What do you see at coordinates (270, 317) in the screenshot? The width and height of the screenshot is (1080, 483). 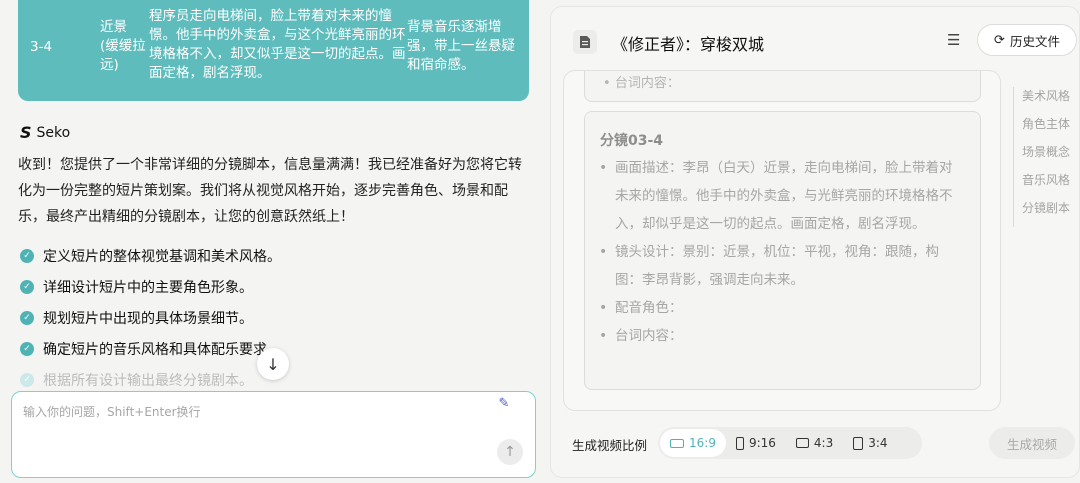 I see `checklist-item: ✓ 规划短片中出现的具体场景细节。` at bounding box center [270, 317].